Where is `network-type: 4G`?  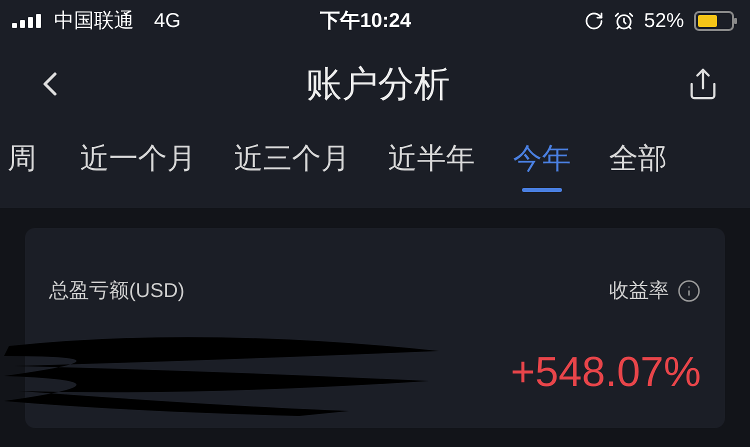
network-type: 4G is located at coordinates (167, 21).